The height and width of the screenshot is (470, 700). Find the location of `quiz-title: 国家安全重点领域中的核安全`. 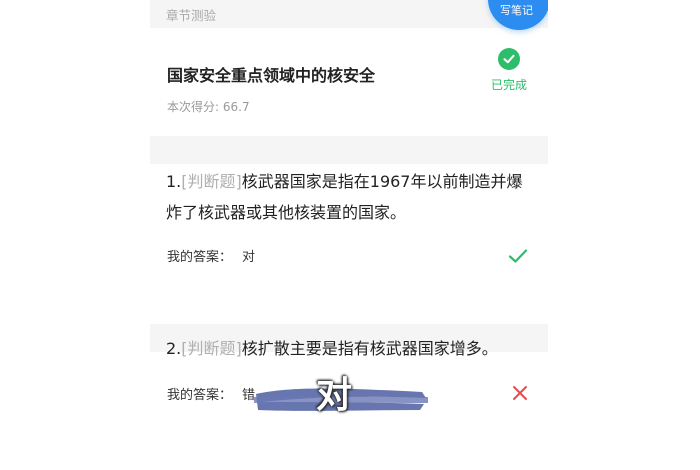

quiz-title: 国家安全重点领域中的核安全 is located at coordinates (271, 75).